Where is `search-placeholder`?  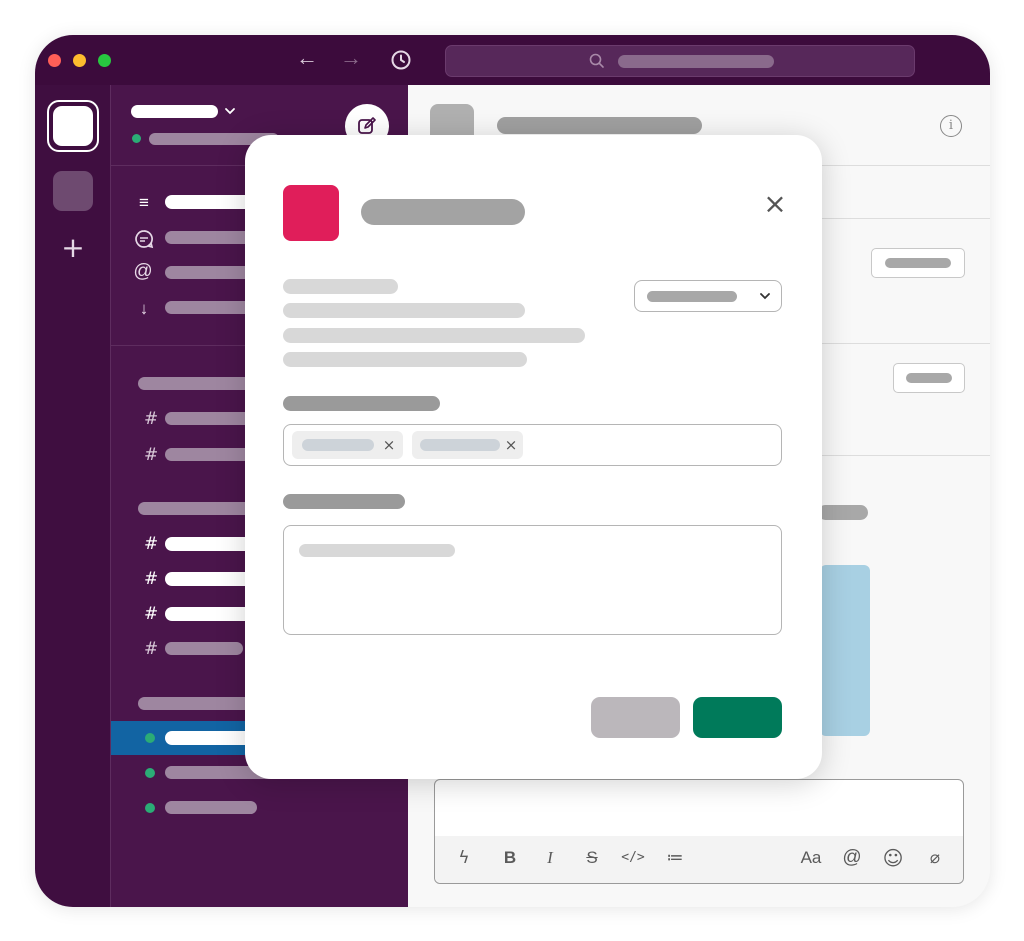 search-placeholder is located at coordinates (696, 61).